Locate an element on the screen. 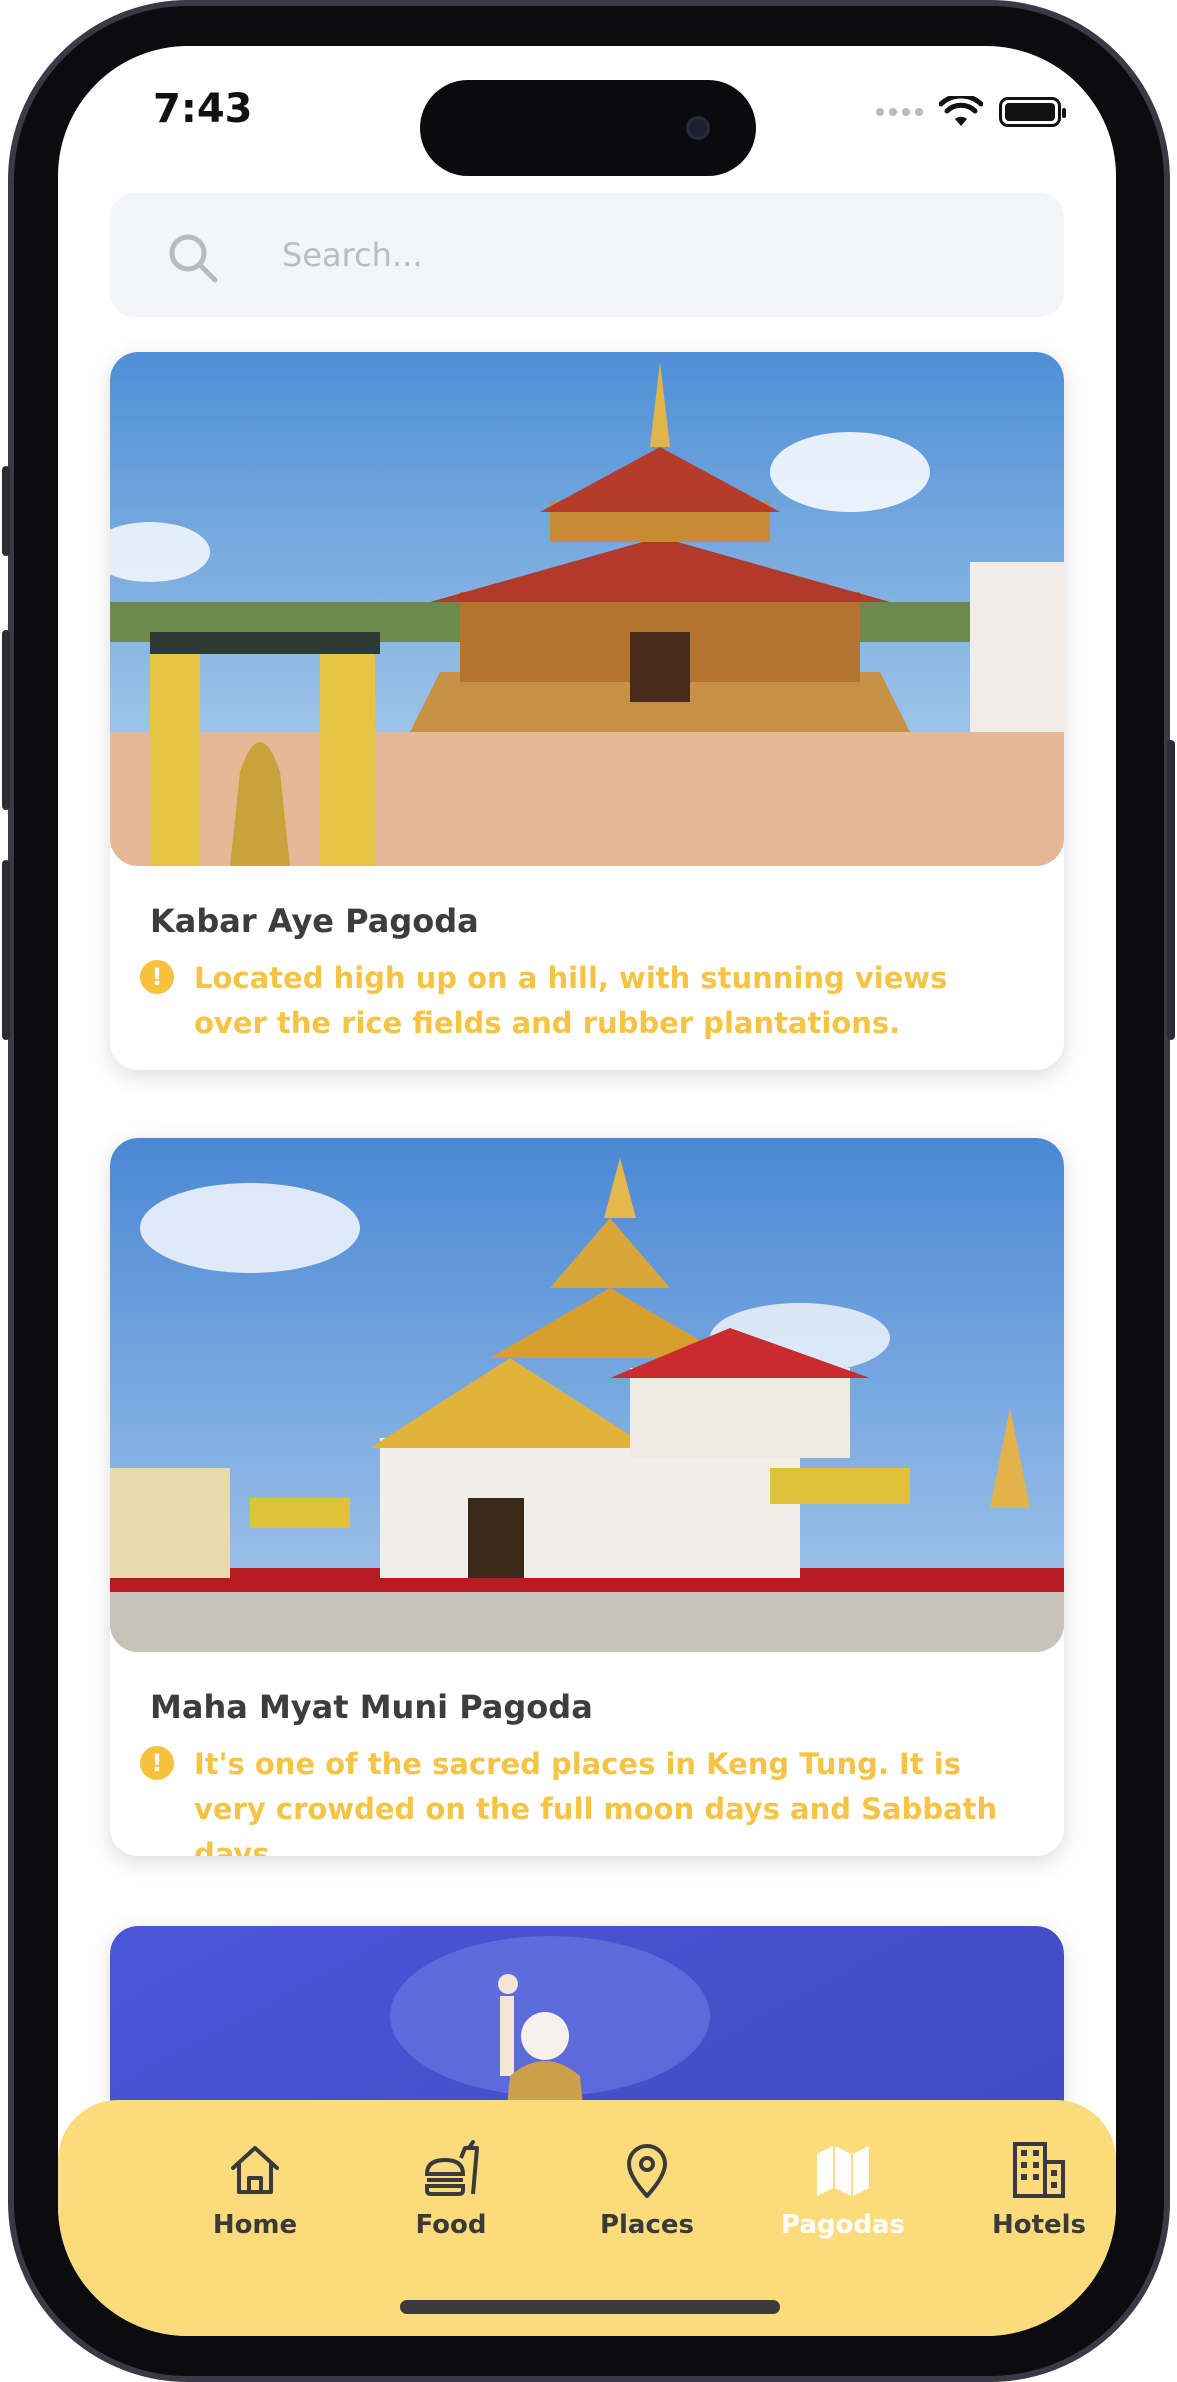 This screenshot has width=1177, height=2382. status-time: 7:43 is located at coordinates (203, 109).